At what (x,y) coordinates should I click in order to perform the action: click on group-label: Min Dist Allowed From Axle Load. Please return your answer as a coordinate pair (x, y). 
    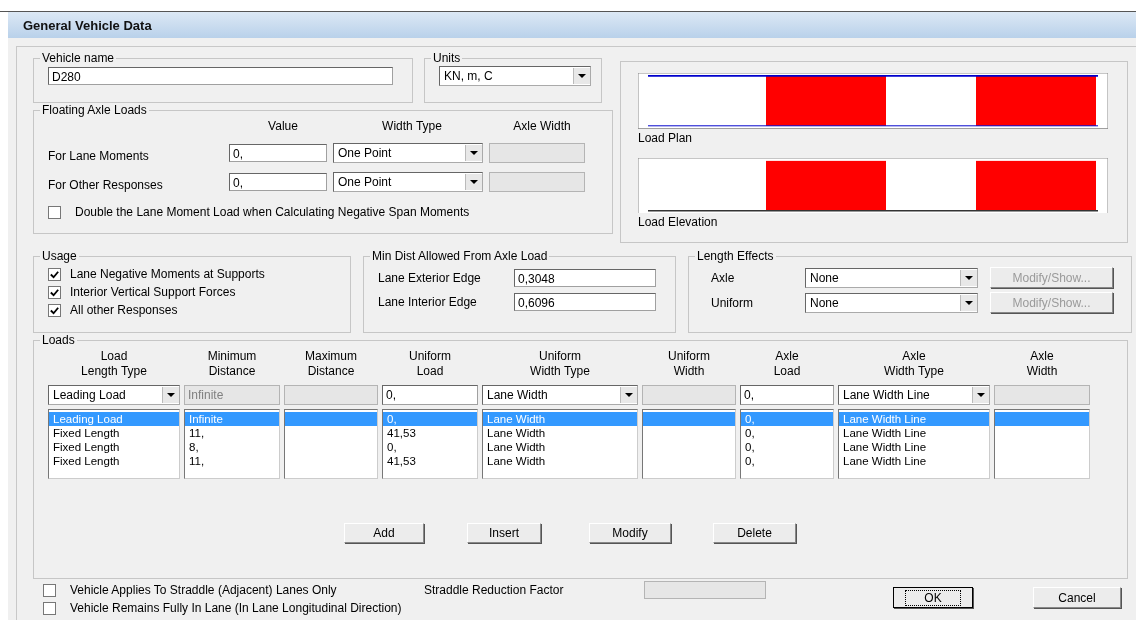
    Looking at the image, I should click on (460, 256).